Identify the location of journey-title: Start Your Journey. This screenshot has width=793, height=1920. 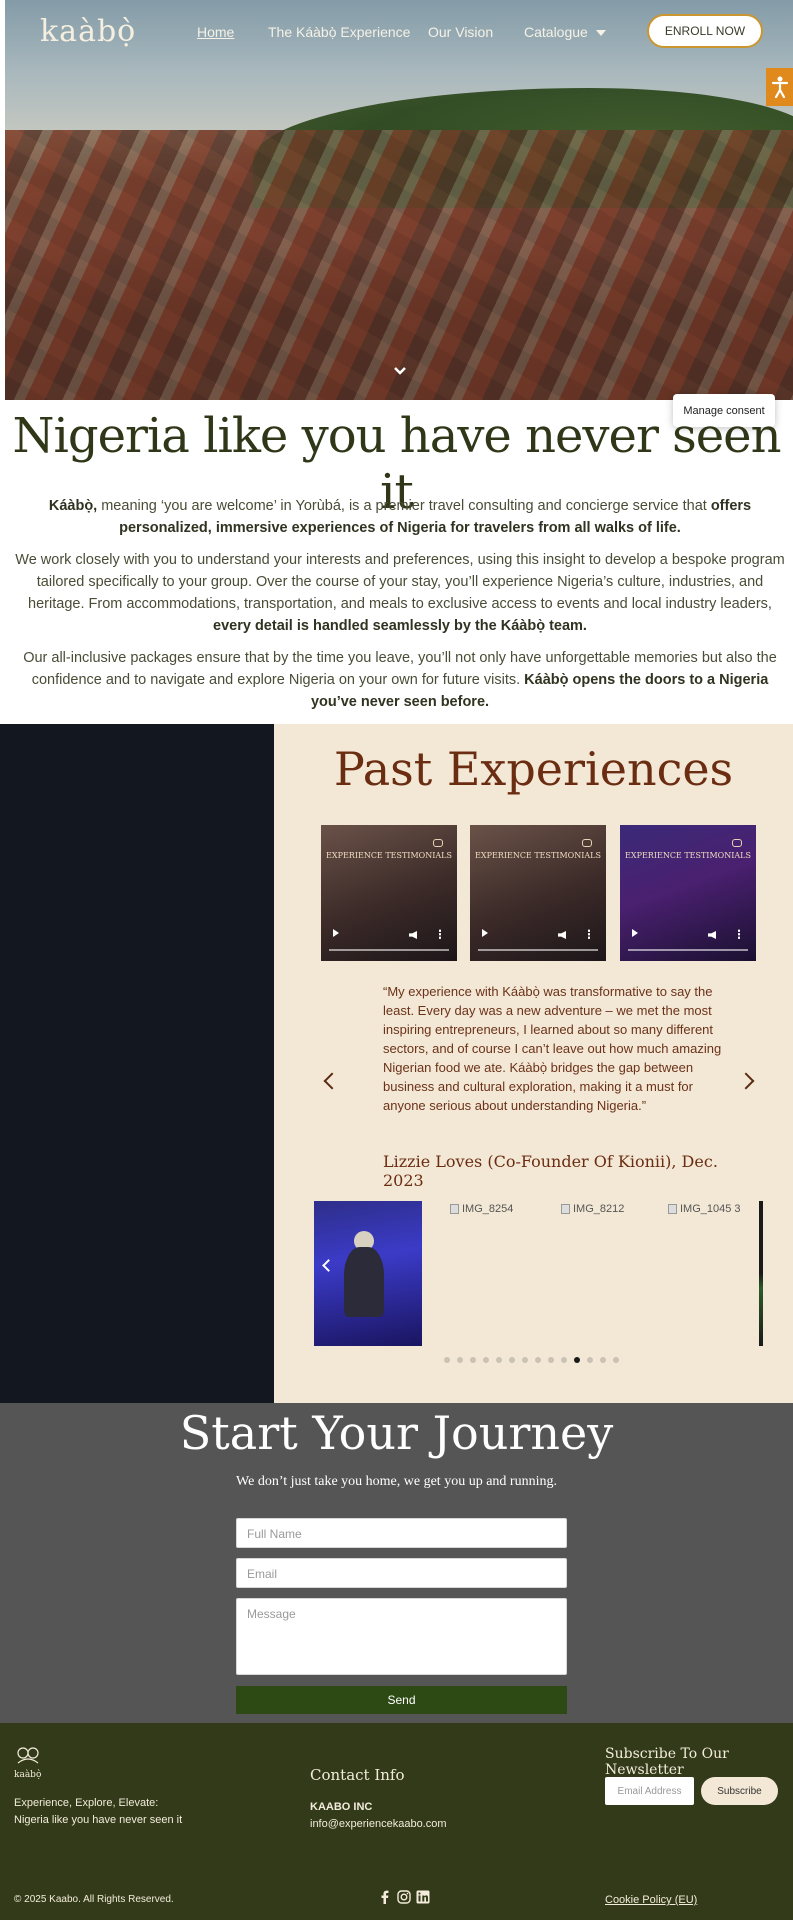
(396, 1433).